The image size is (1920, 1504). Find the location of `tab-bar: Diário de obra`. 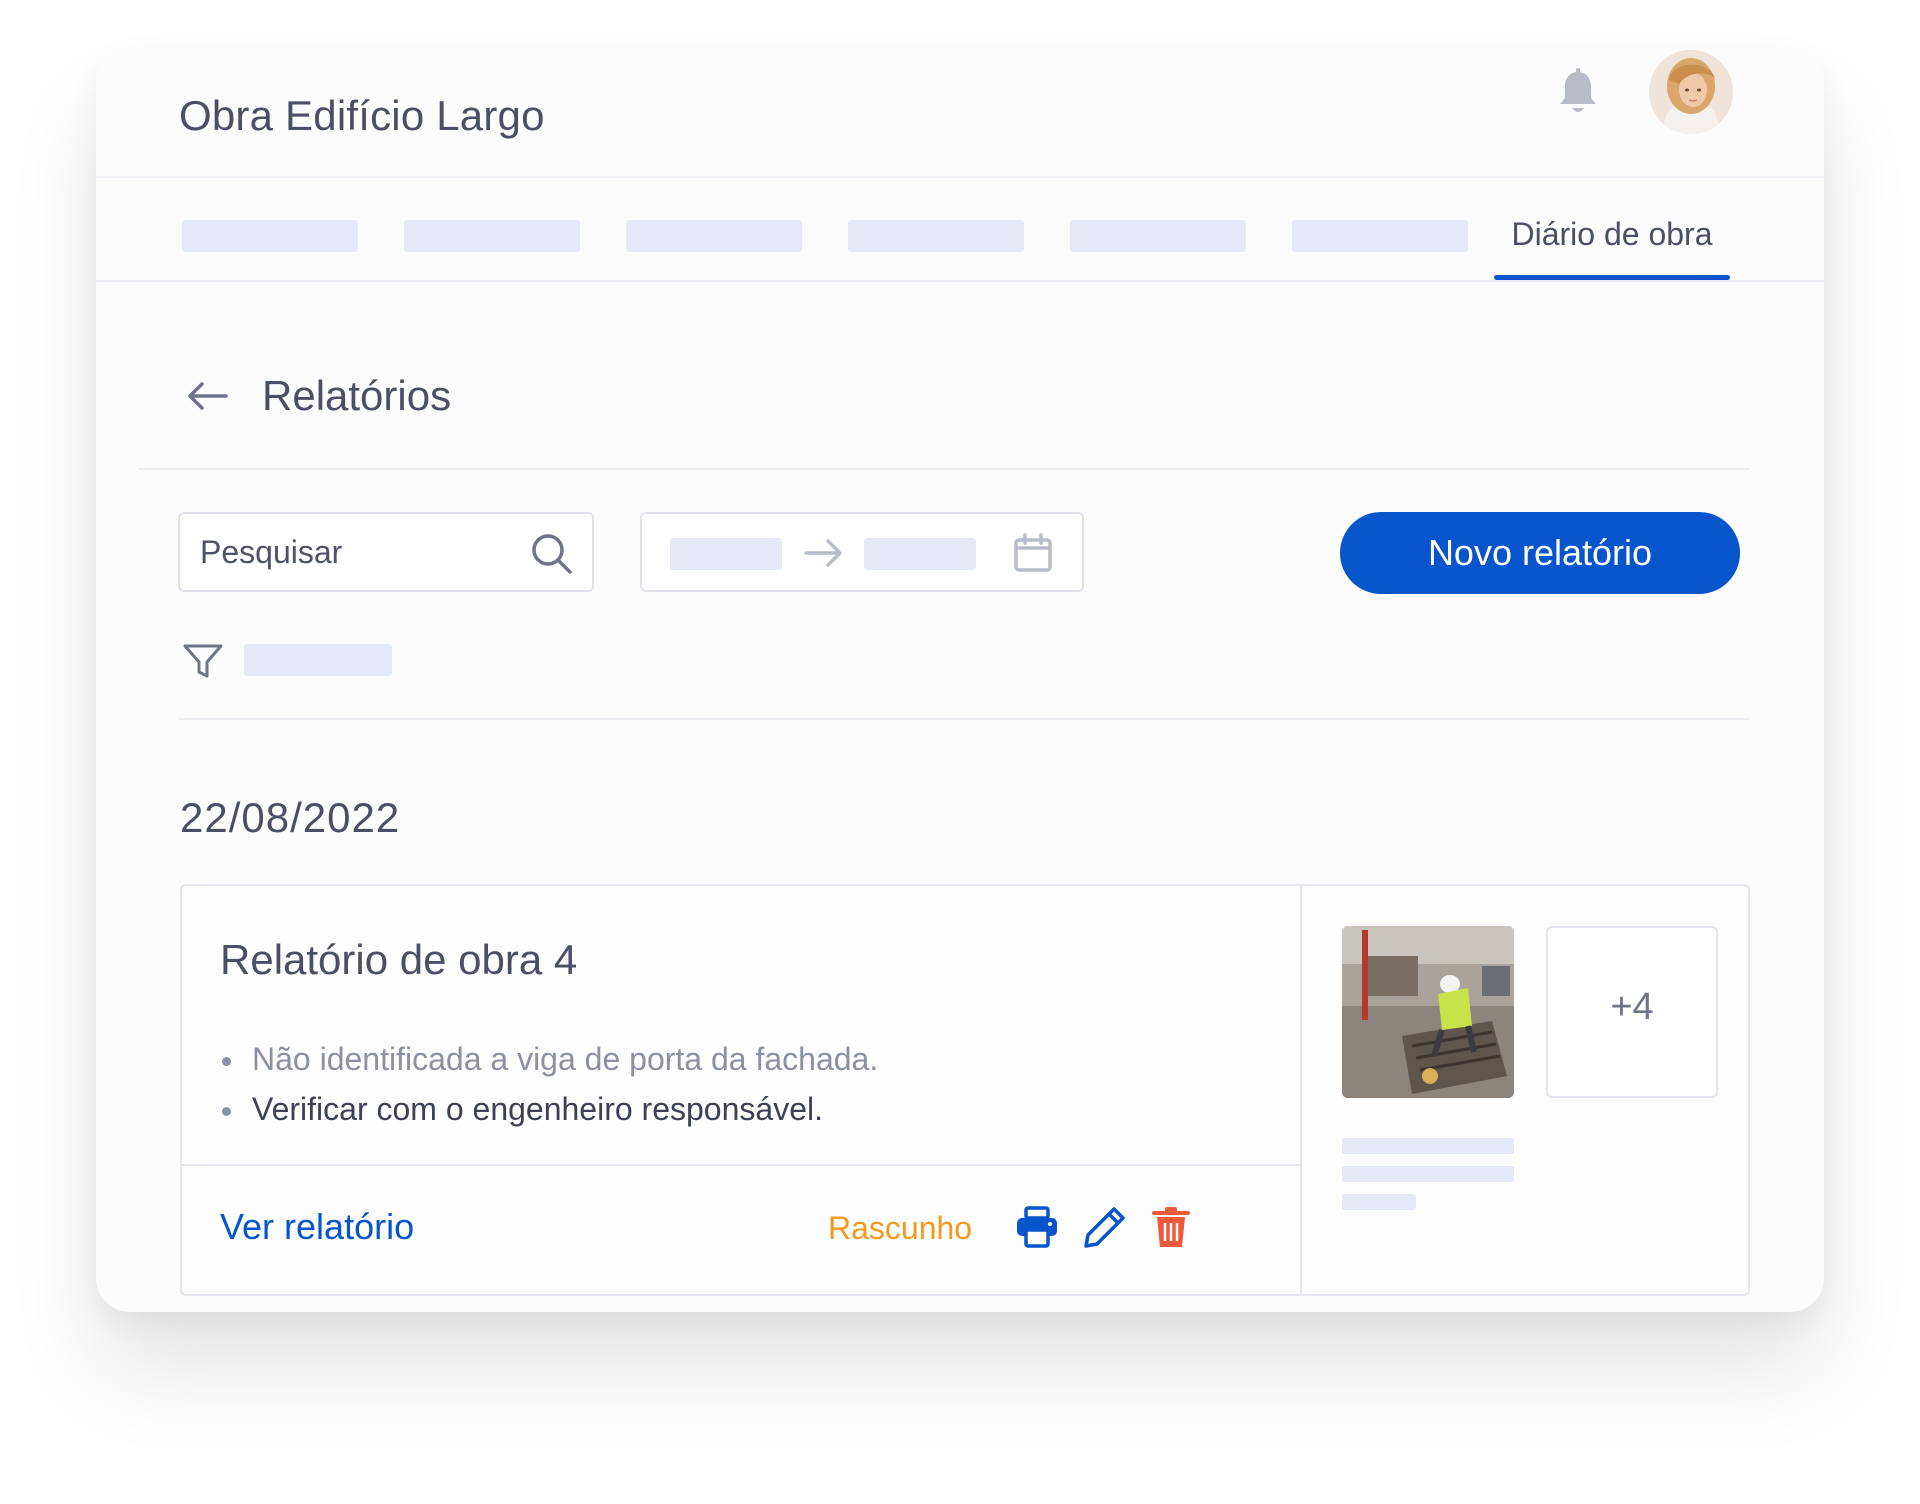

tab-bar: Diário de obra is located at coordinates (960, 230).